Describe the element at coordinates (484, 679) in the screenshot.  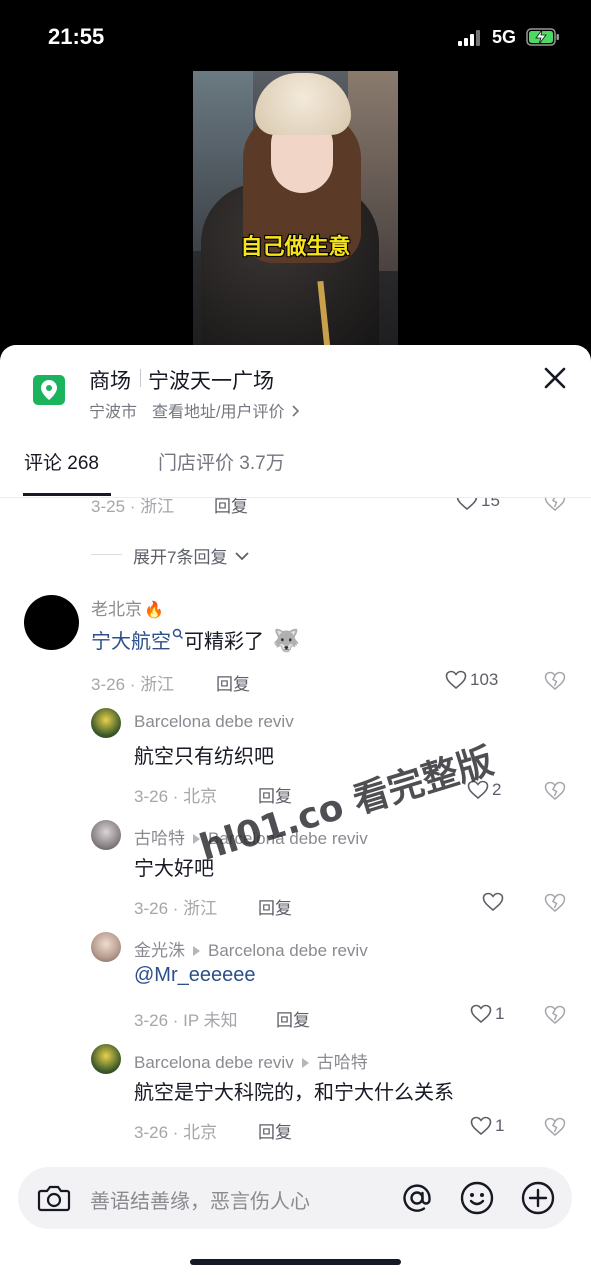
I see `like-count: 103` at that location.